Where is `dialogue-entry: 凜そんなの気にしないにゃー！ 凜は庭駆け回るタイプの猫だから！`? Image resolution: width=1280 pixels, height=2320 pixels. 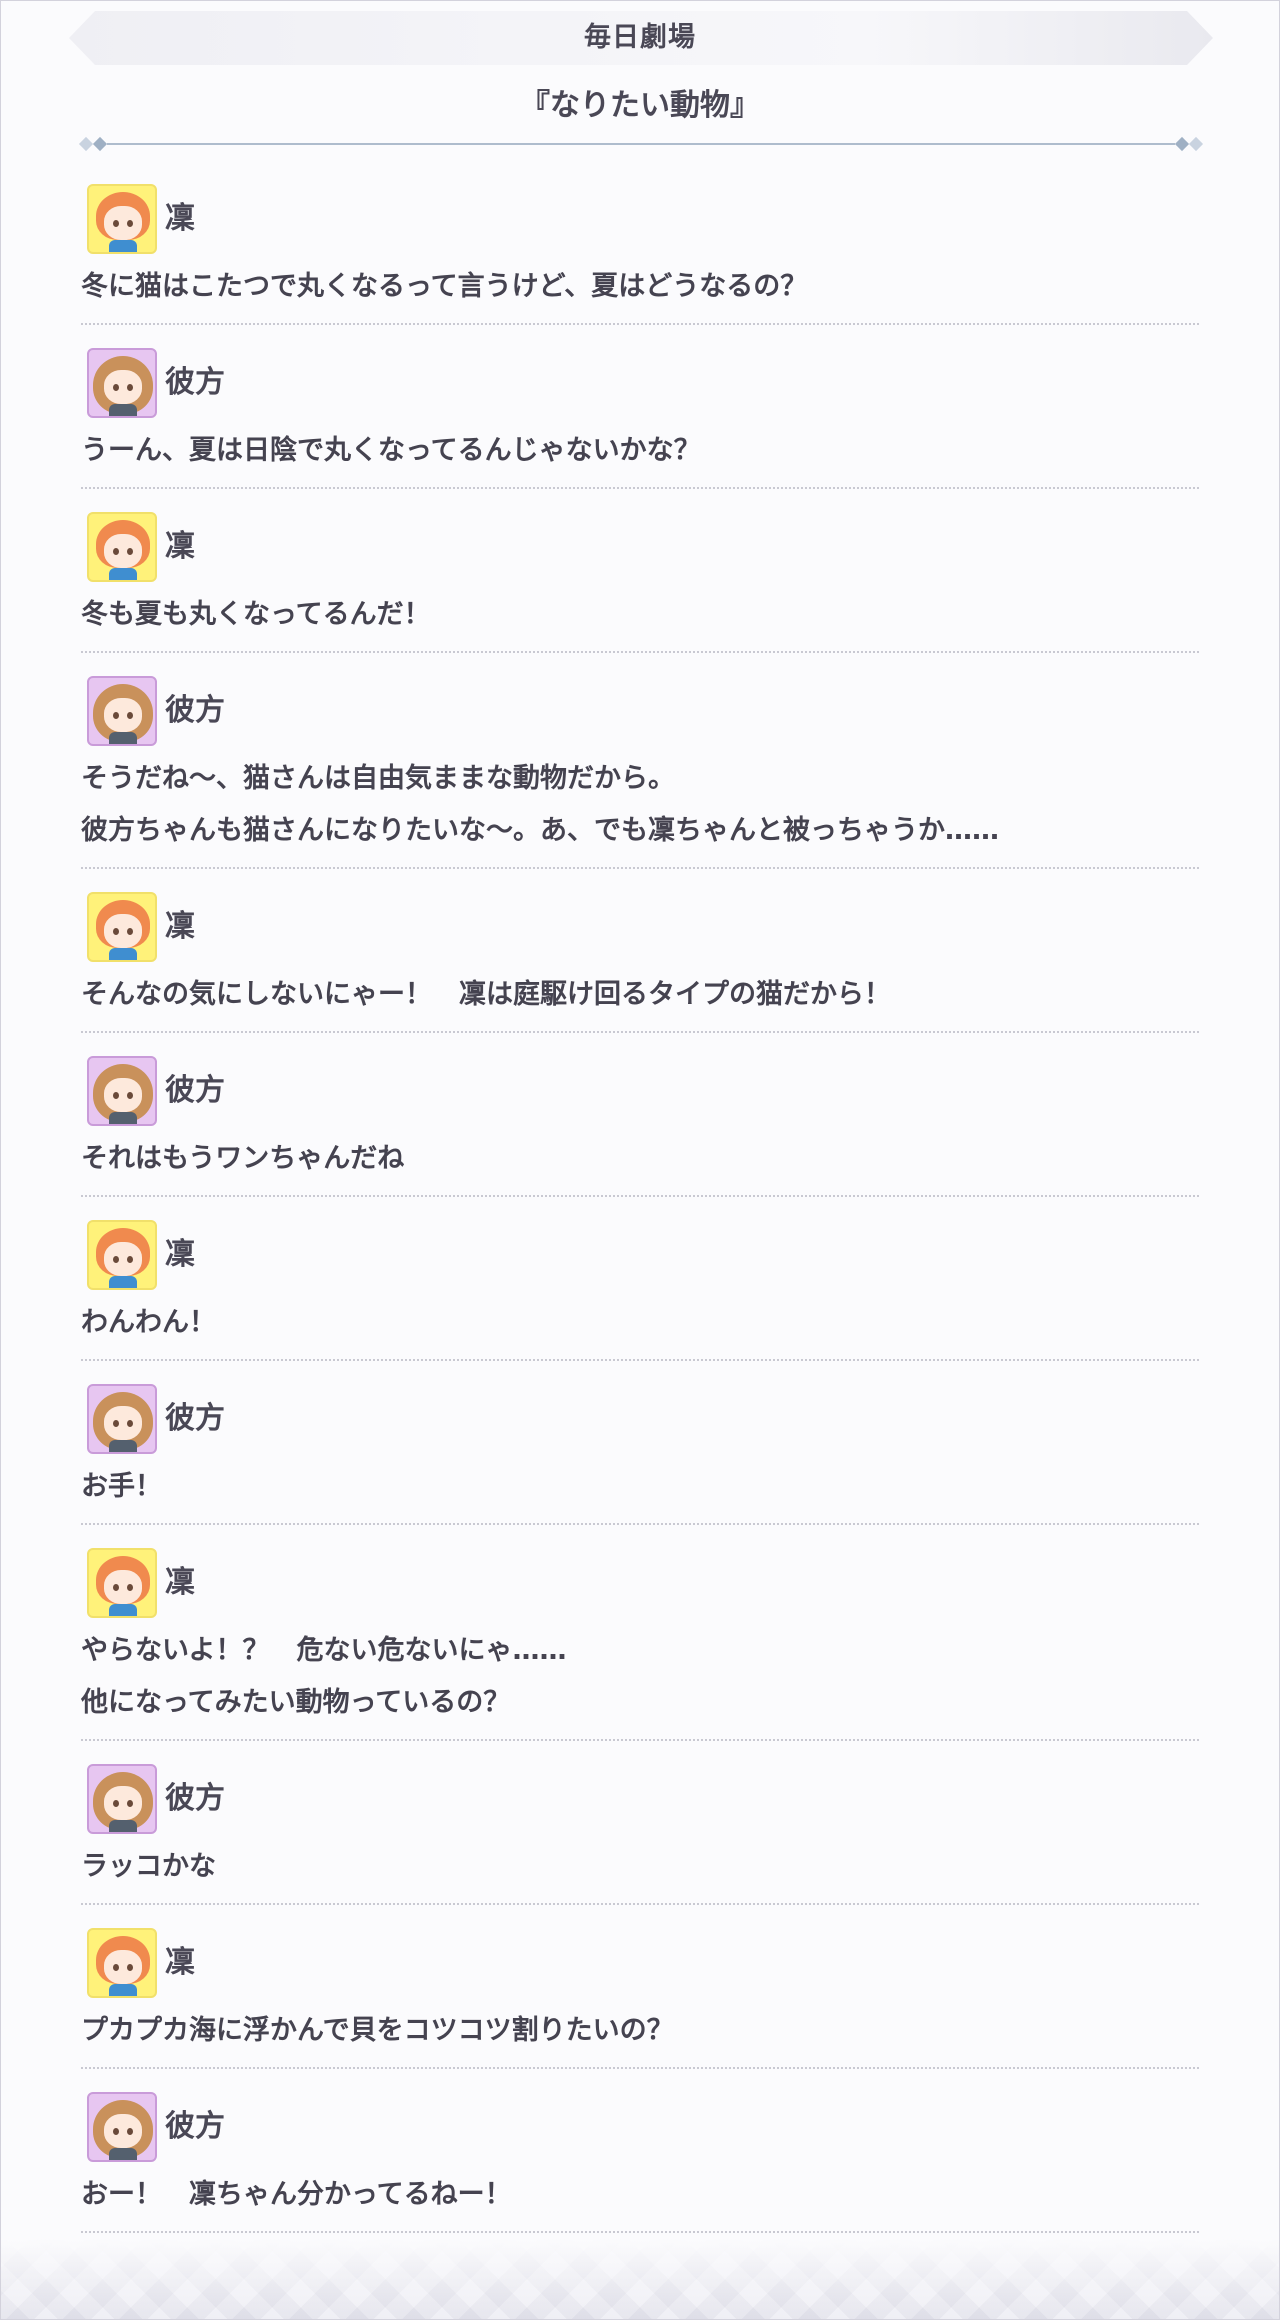
dialogue-entry: 凜そんなの気にしないにゃー！ 凜は庭駆け回るタイプの猫だから！ is located at coordinates (640, 960).